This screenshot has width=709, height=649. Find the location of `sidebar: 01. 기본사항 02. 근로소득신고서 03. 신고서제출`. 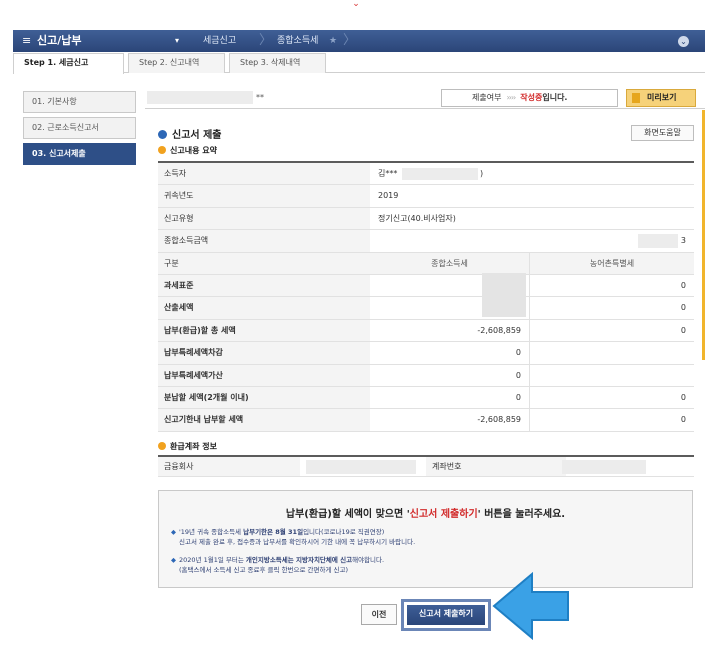

sidebar: 01. 기본사항 02. 근로소득신고서 03. 신고서제출 is located at coordinates (79, 130).